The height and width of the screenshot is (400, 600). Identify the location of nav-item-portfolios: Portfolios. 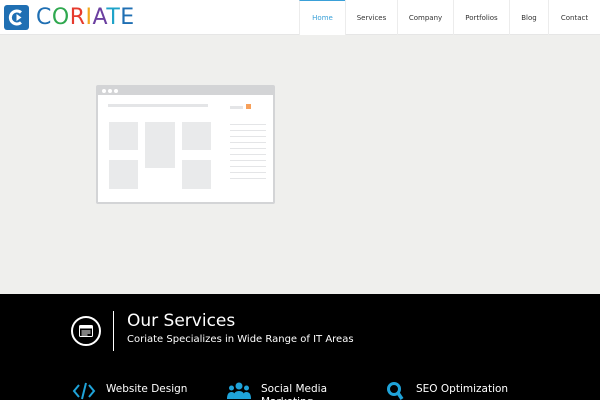
(481, 17).